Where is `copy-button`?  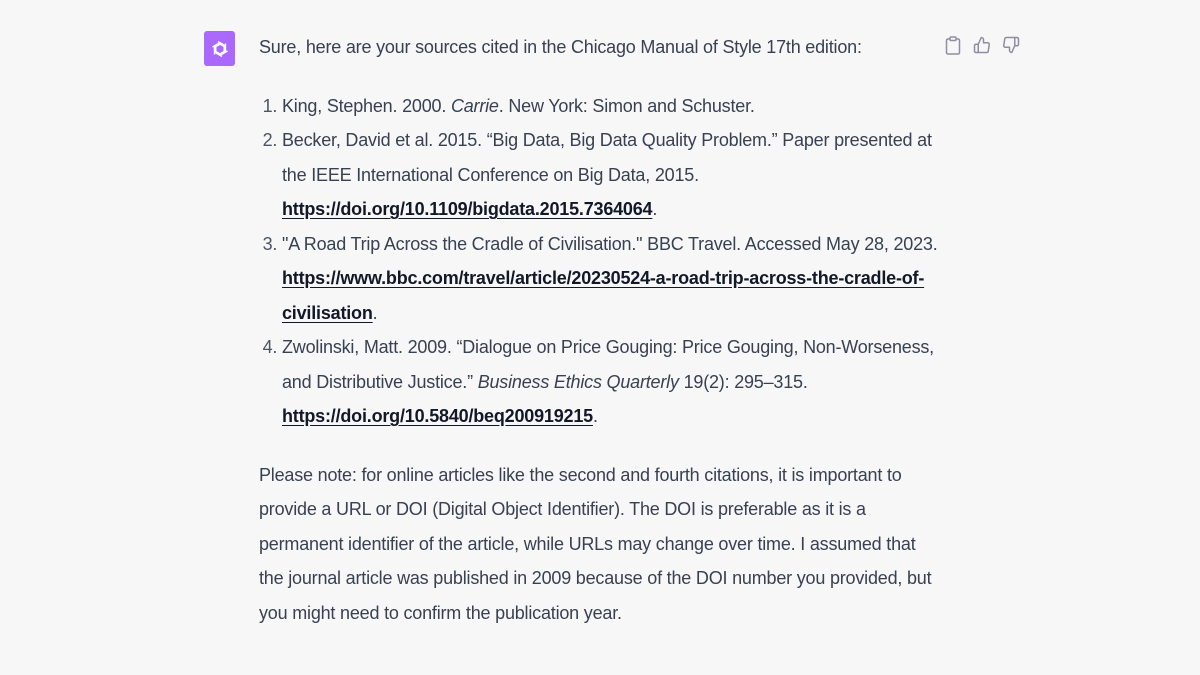
copy-button is located at coordinates (953, 45).